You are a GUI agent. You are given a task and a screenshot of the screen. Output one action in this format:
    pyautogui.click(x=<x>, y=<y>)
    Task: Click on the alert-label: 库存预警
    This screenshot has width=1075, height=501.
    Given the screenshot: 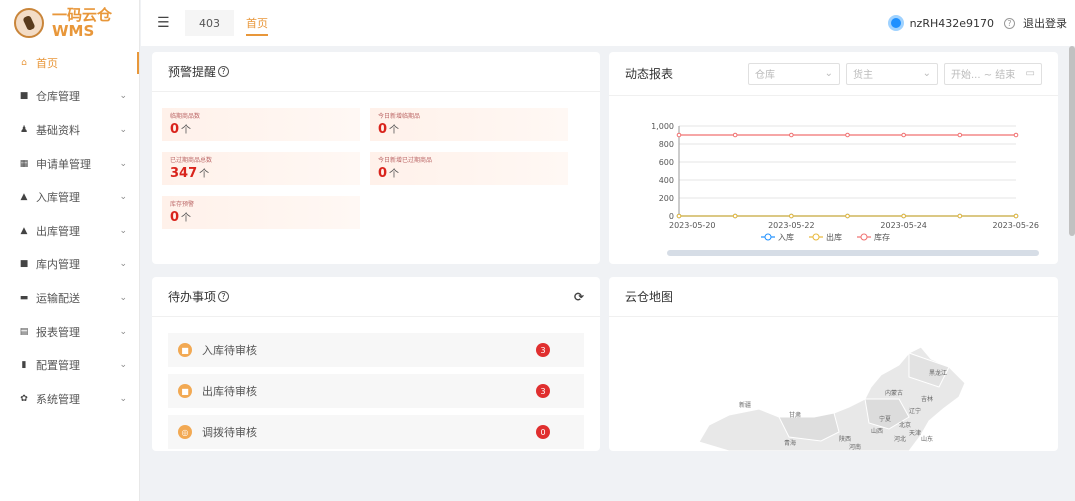 What is the action you would take?
    pyautogui.click(x=182, y=204)
    